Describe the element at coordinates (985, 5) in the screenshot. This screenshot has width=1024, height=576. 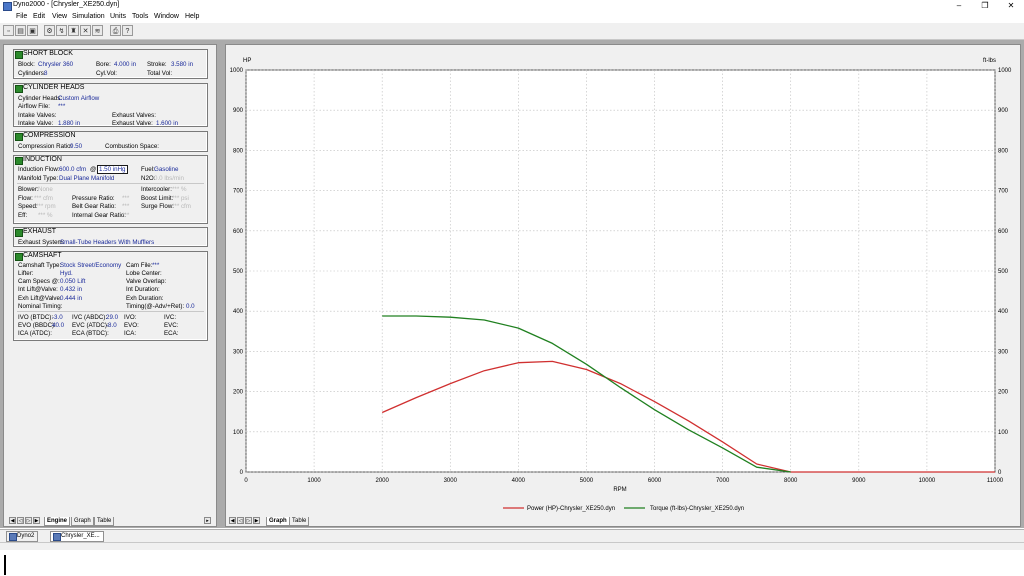
I see `maximize-button: ❐` at that location.